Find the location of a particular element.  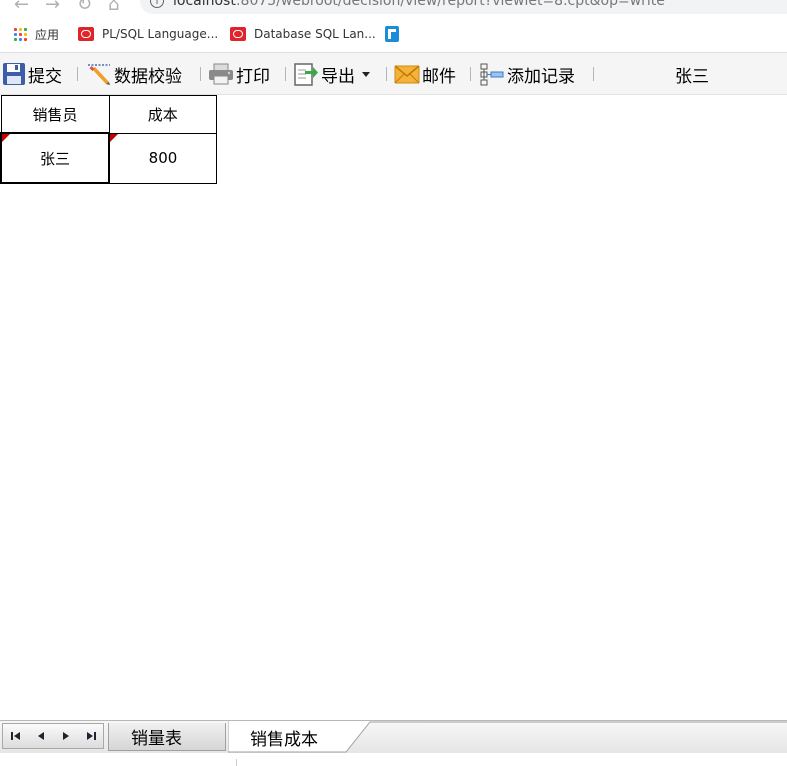

home-icon: ⌂ is located at coordinates (113, 7).